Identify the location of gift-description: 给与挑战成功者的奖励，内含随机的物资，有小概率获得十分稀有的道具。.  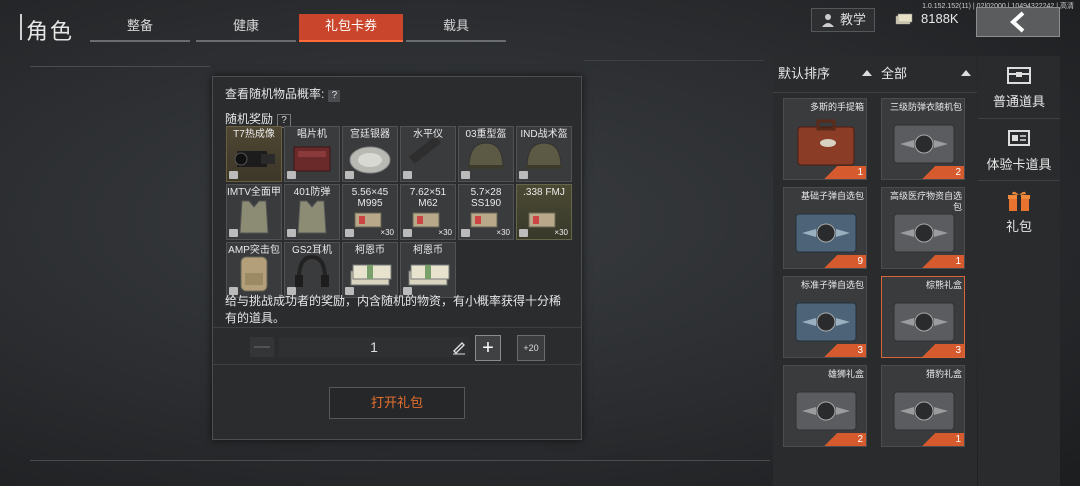
(393, 309).